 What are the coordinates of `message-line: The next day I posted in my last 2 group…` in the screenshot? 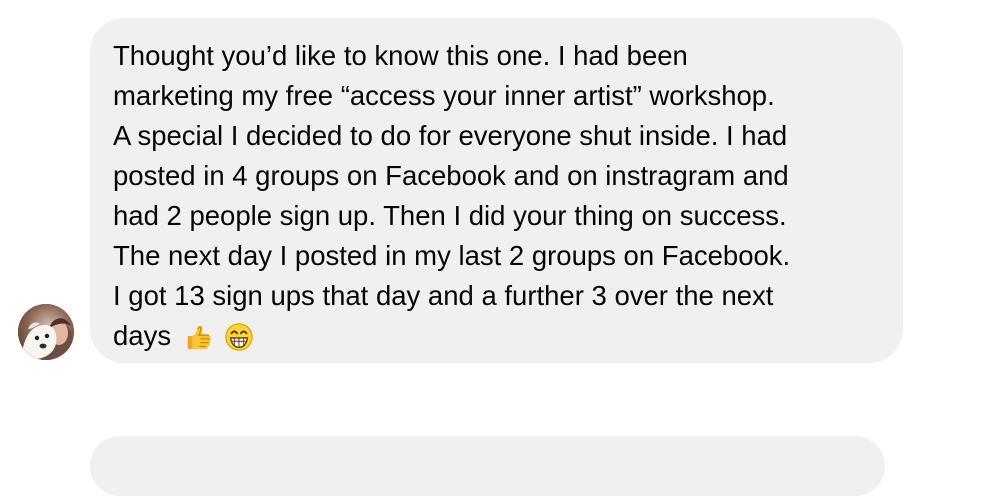 It's located at (452, 255).